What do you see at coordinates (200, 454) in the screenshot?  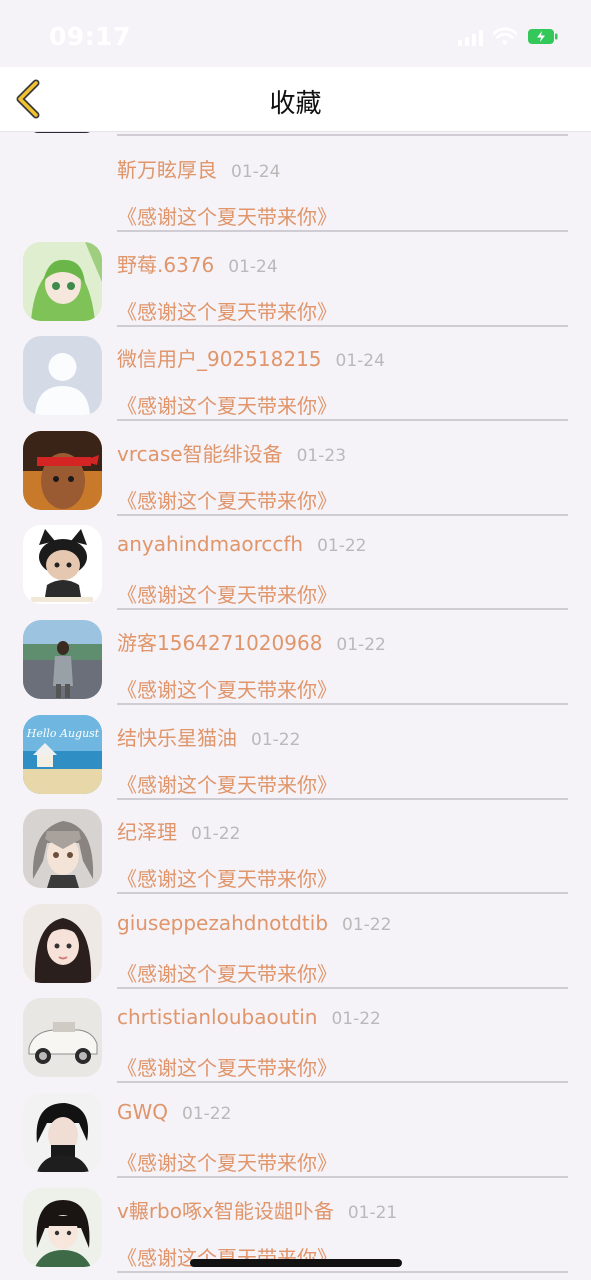 I see `user-name: vrcase智能绯设备` at bounding box center [200, 454].